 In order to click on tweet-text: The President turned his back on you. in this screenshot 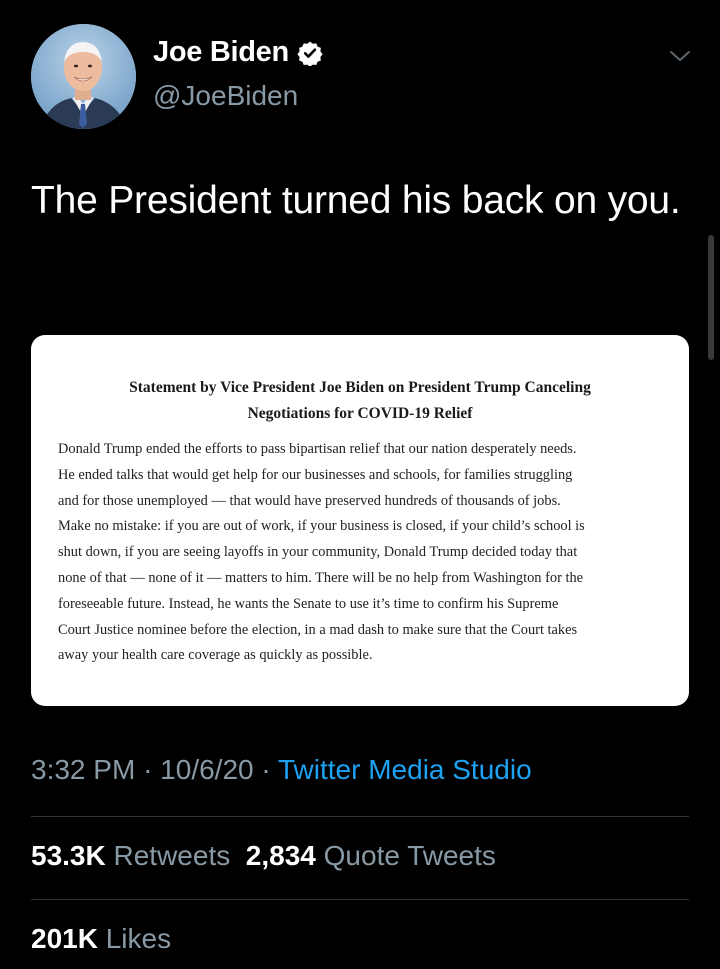, I will do `click(356, 200)`.